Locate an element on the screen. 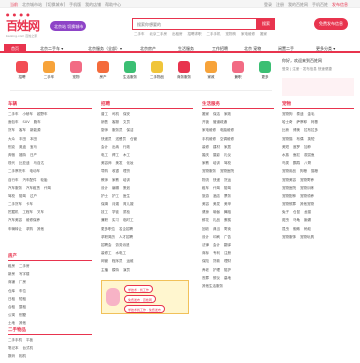 Image resolution: width=360 pixels, height=363 pixels. category-link: 日产 is located at coordinates (33, 155).